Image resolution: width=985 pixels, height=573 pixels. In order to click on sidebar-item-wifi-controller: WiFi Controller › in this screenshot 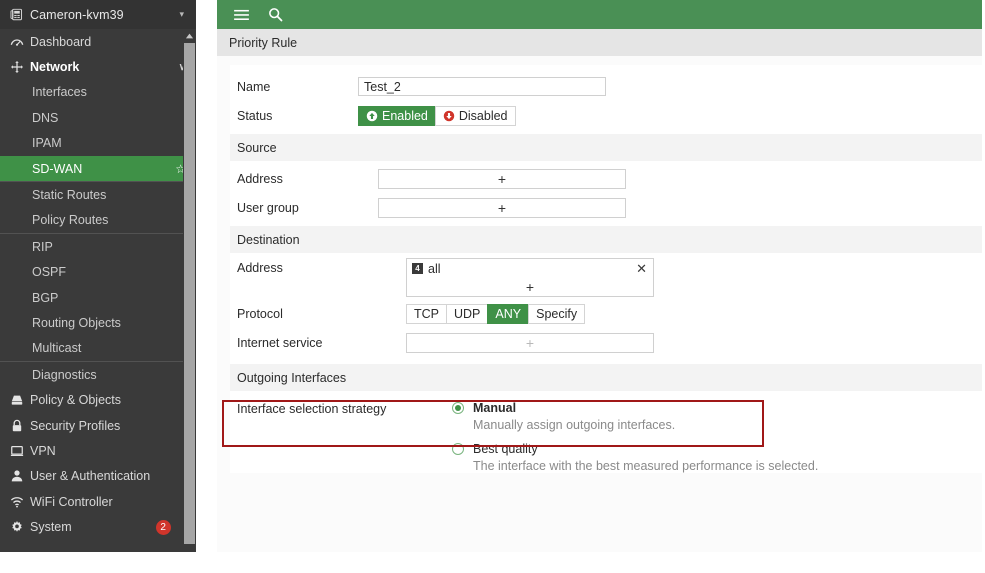, I will do `click(98, 501)`.